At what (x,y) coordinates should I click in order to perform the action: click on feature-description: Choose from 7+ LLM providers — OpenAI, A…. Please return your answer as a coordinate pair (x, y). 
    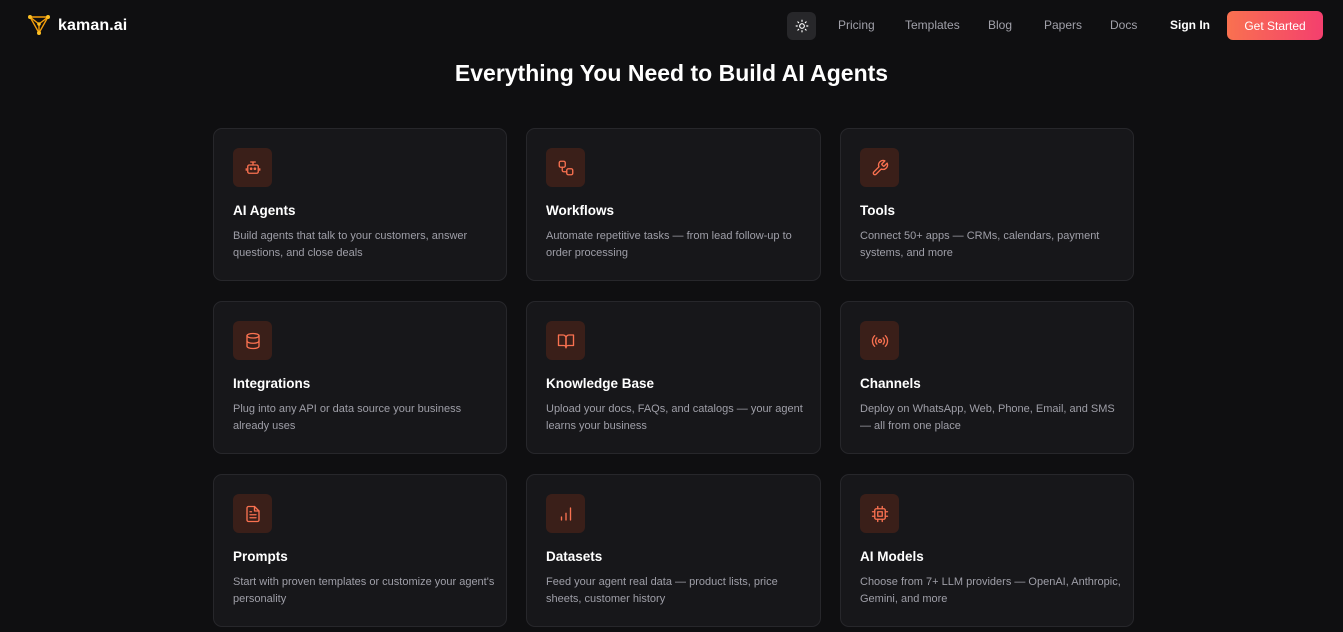
    Looking at the image, I should click on (990, 590).